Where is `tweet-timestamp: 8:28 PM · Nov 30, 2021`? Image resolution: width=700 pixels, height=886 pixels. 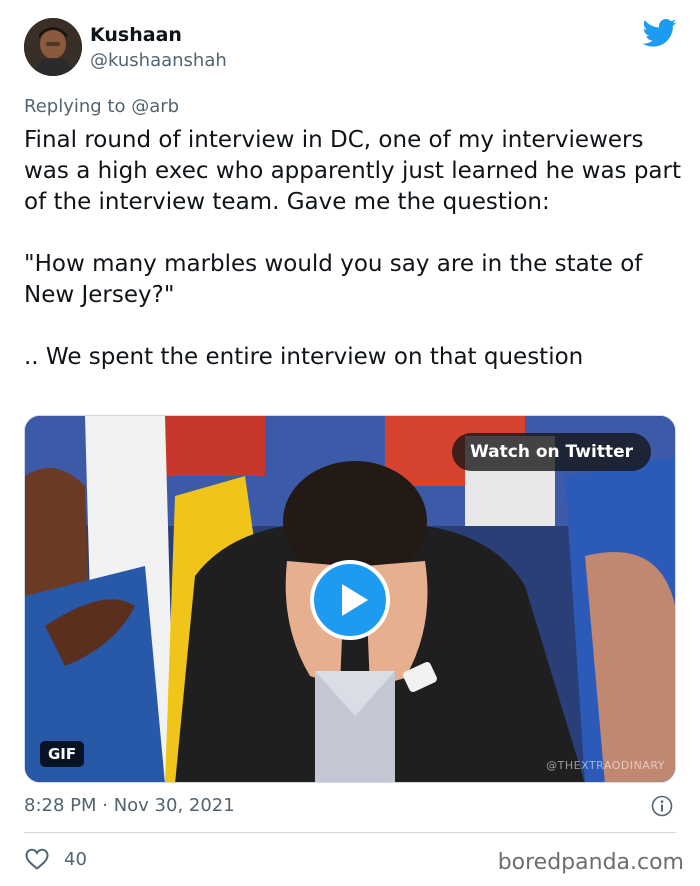
tweet-timestamp: 8:28 PM · Nov 30, 2021 is located at coordinates (129, 805).